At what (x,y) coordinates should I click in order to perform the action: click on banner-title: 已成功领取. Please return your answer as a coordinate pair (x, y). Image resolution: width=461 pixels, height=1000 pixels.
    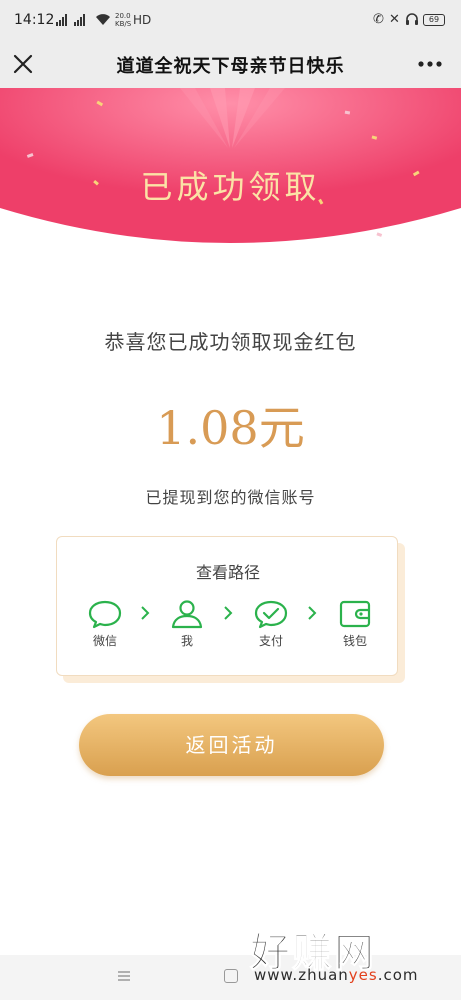
    Looking at the image, I should click on (230, 187).